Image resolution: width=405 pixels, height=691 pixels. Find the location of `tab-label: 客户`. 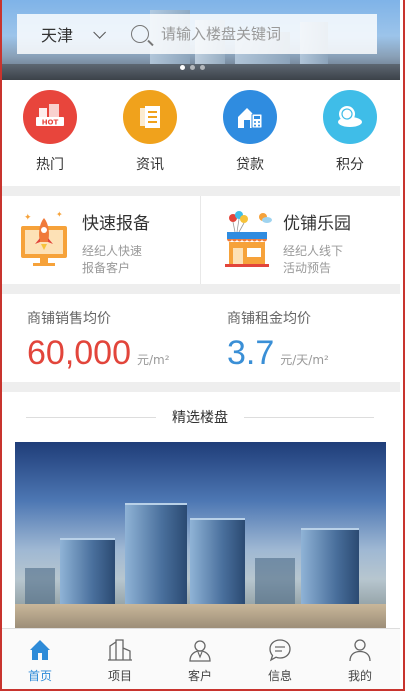

tab-label: 客户 is located at coordinates (199, 676).